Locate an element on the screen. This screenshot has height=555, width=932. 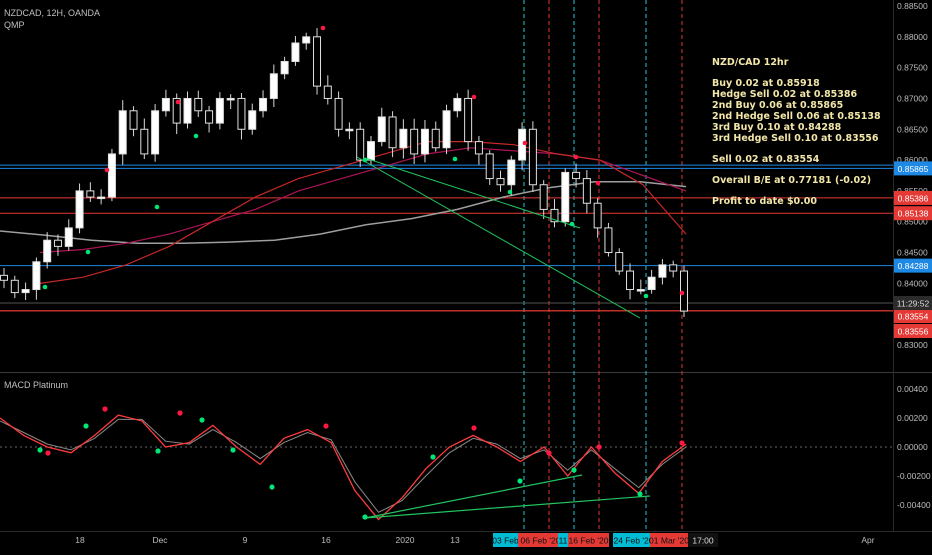
time-tick-label: 2020 is located at coordinates (405, 540).